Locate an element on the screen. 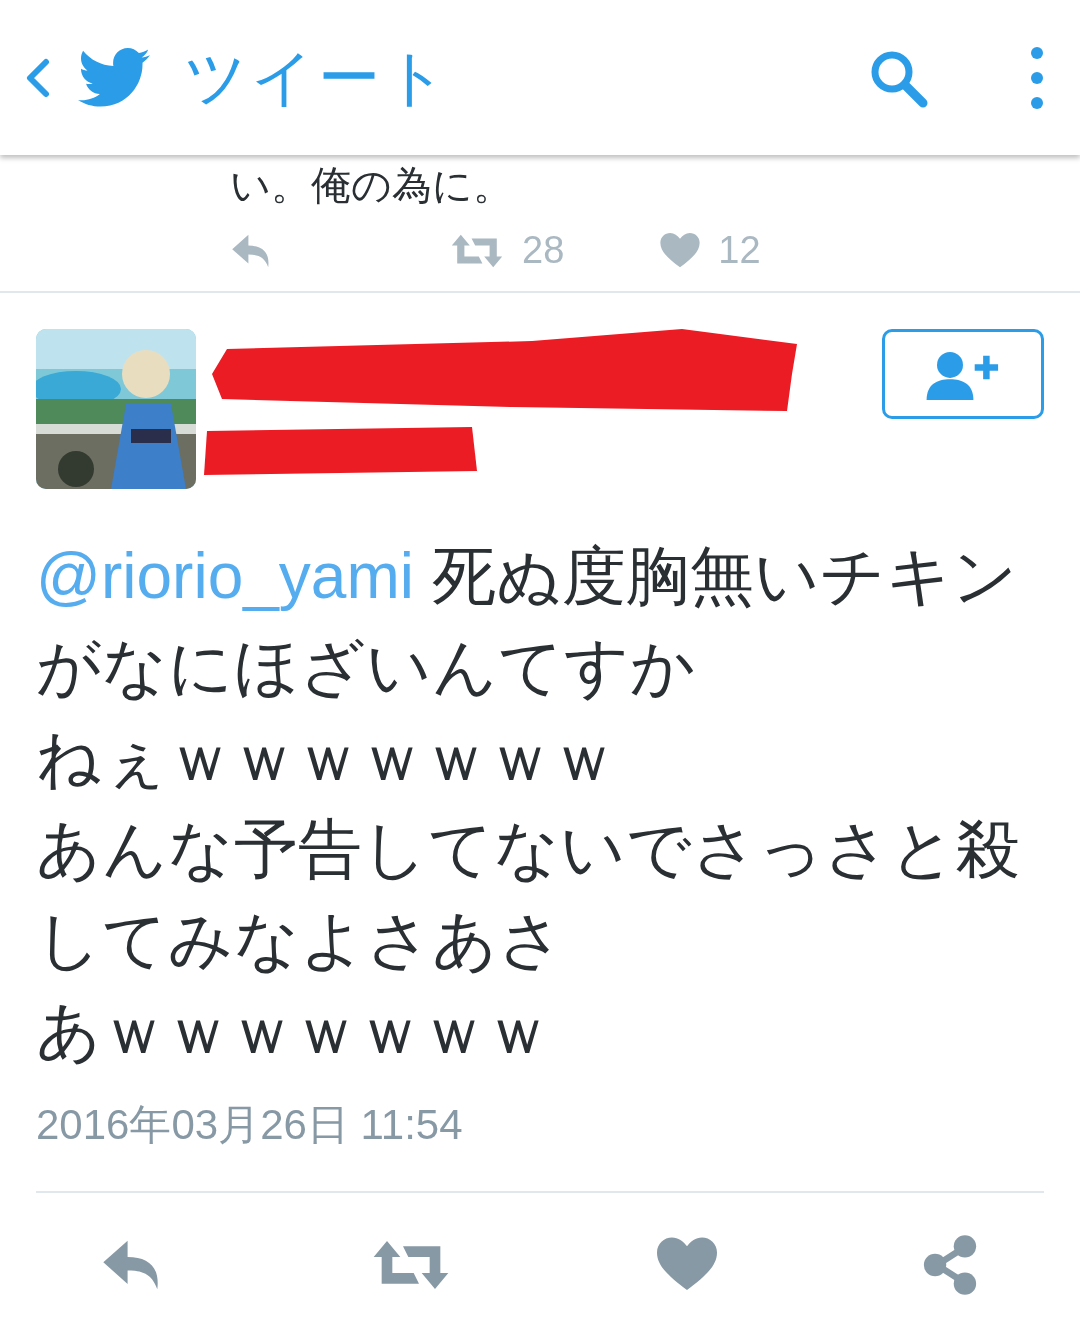 The width and height of the screenshot is (1080, 1344). tweet-text: @riorio_yami 死ぬ度胸無いチキンがなにほざいんてすか is located at coordinates (527, 622).